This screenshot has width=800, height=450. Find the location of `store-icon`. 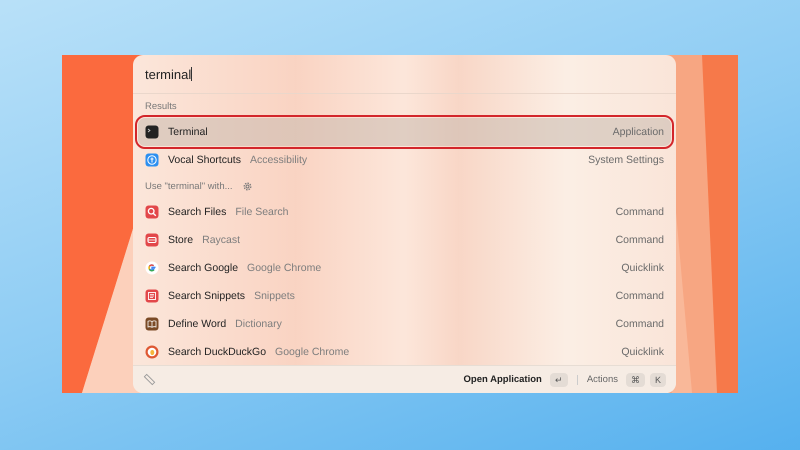

store-icon is located at coordinates (152, 240).